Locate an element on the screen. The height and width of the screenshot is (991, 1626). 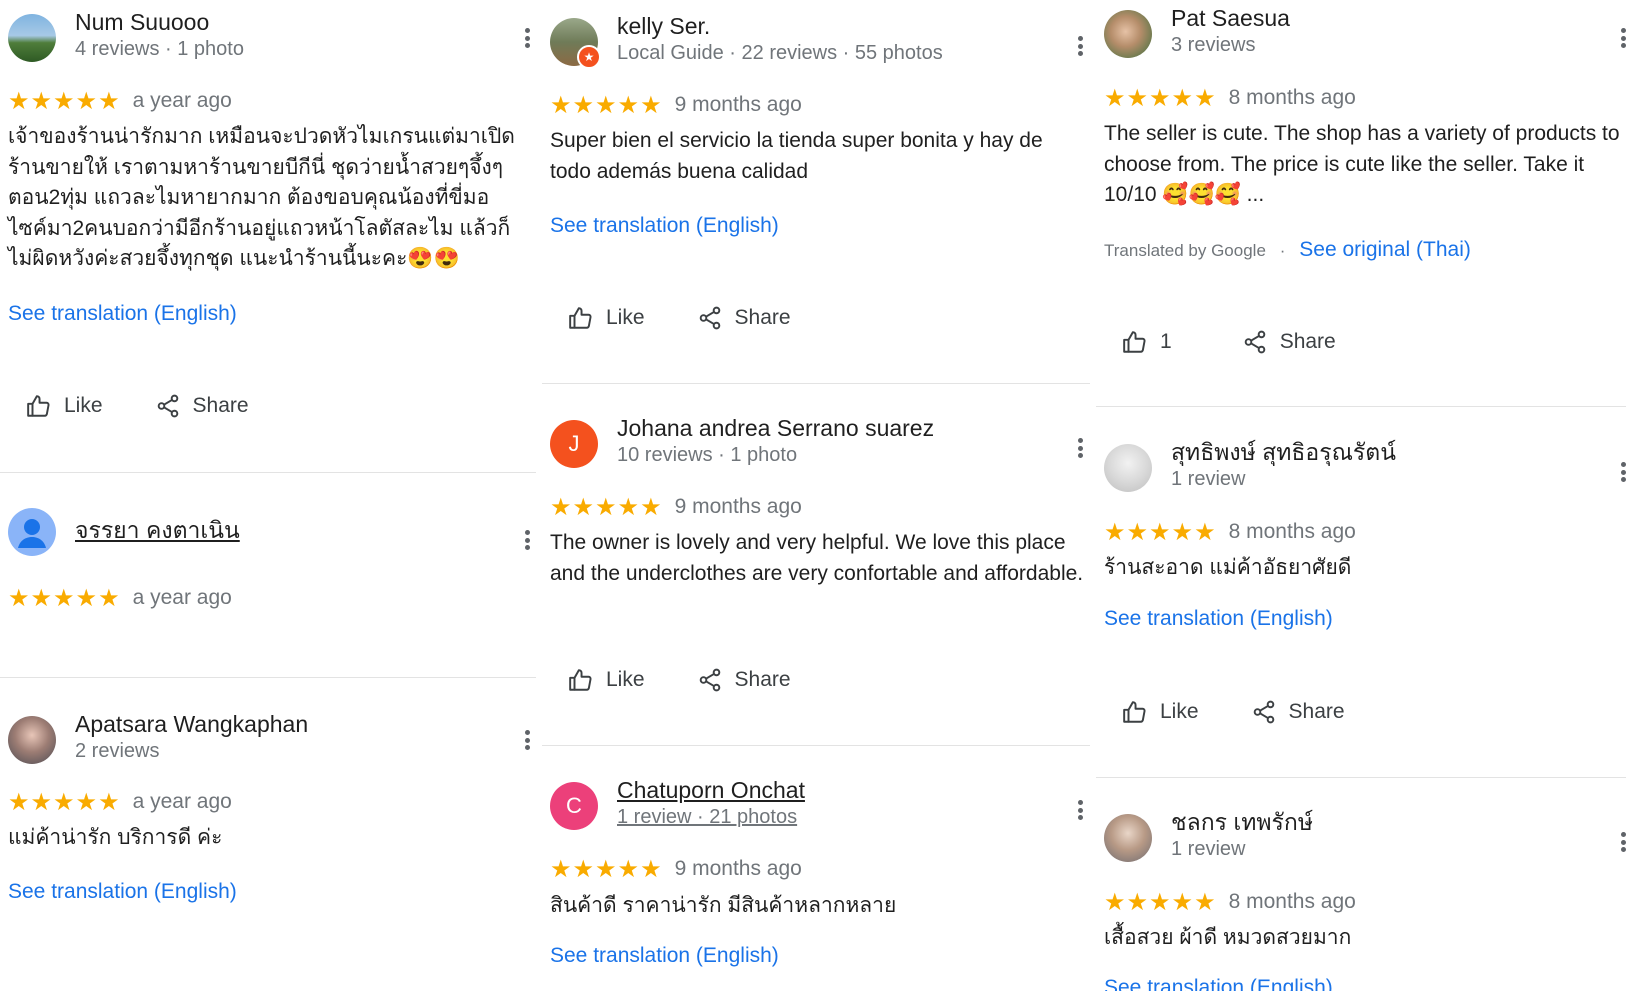
see-original-link: See original (Thai) is located at coordinates (1385, 249).